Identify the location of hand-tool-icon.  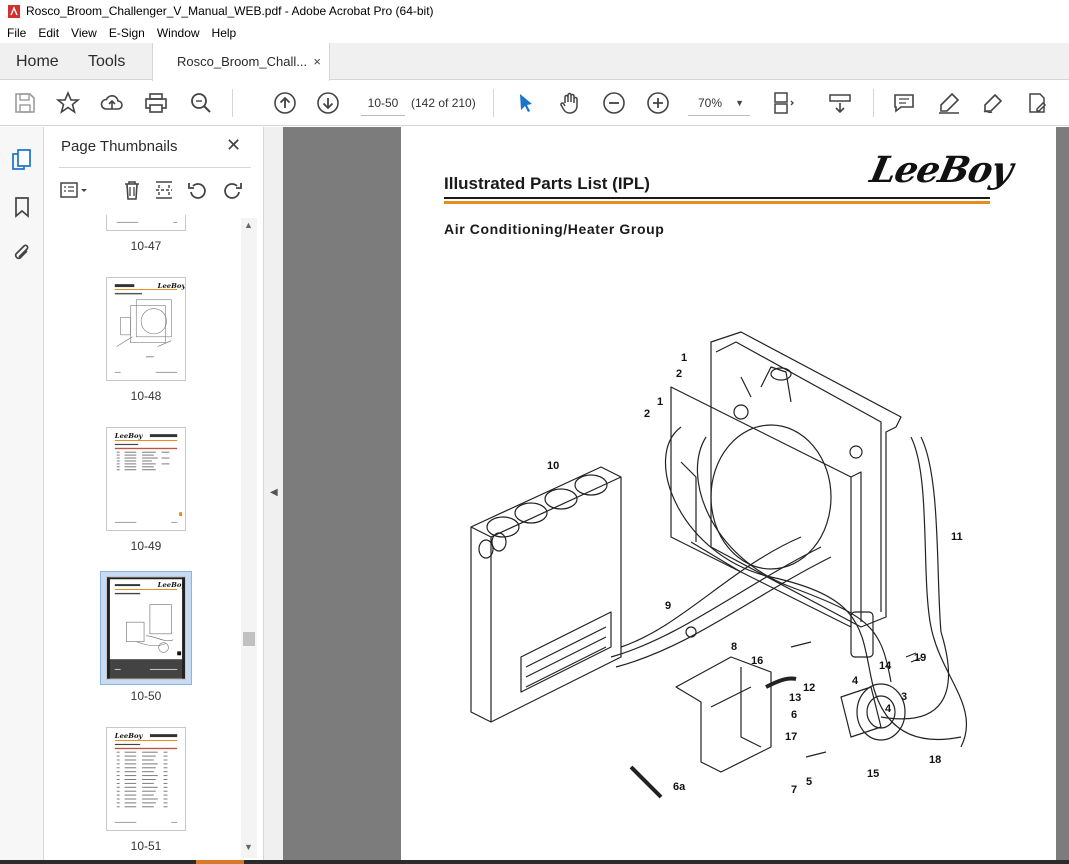
(570, 103).